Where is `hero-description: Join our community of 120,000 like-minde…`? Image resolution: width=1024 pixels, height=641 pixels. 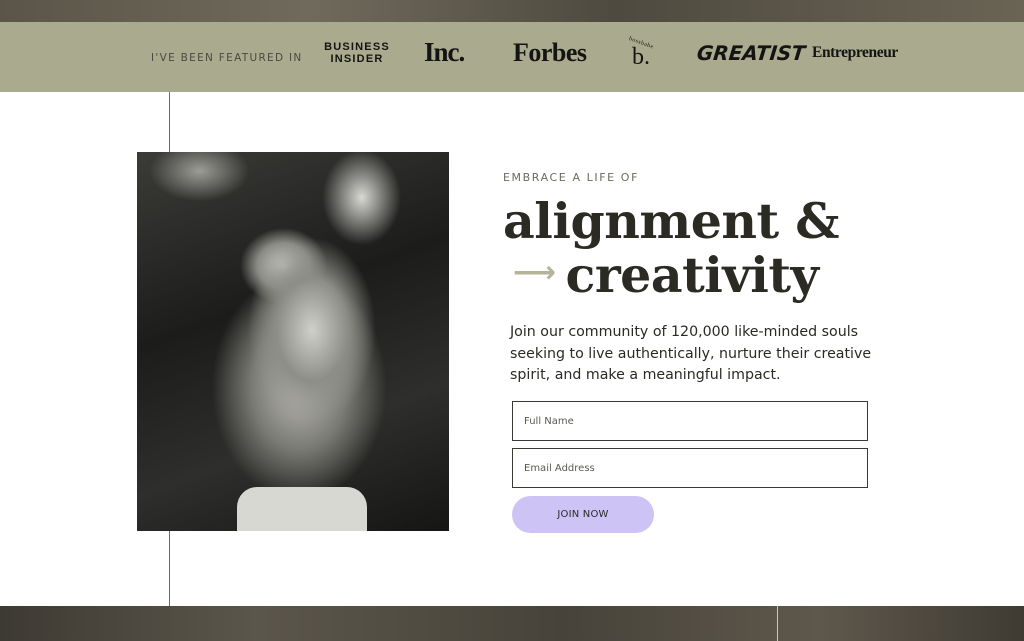
hero-description: Join our community of 120,000 like-minde… is located at coordinates (691, 353).